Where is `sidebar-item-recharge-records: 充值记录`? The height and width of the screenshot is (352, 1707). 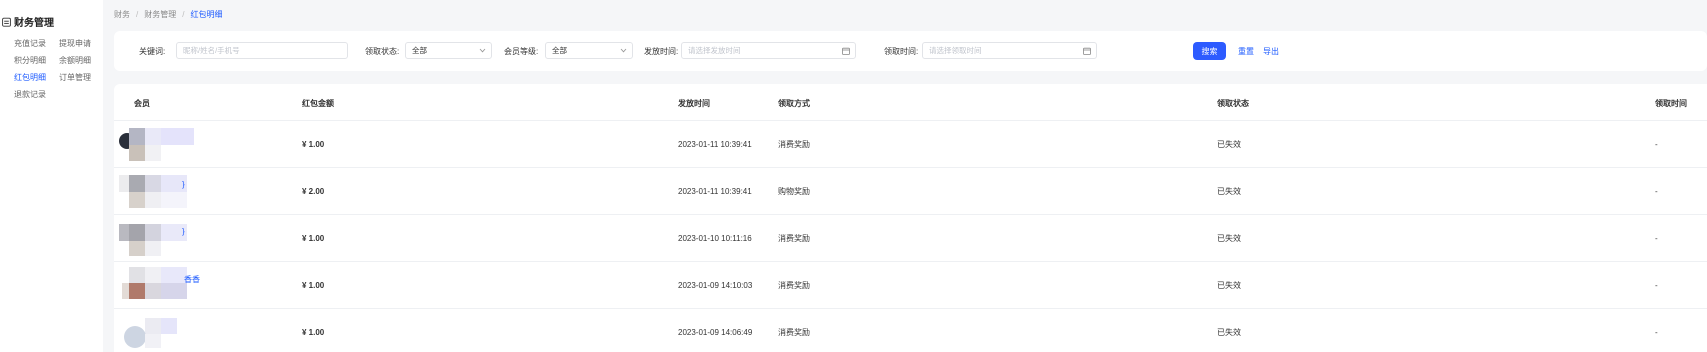
sidebar-item-recharge-records: 充值记录 is located at coordinates (36, 43).